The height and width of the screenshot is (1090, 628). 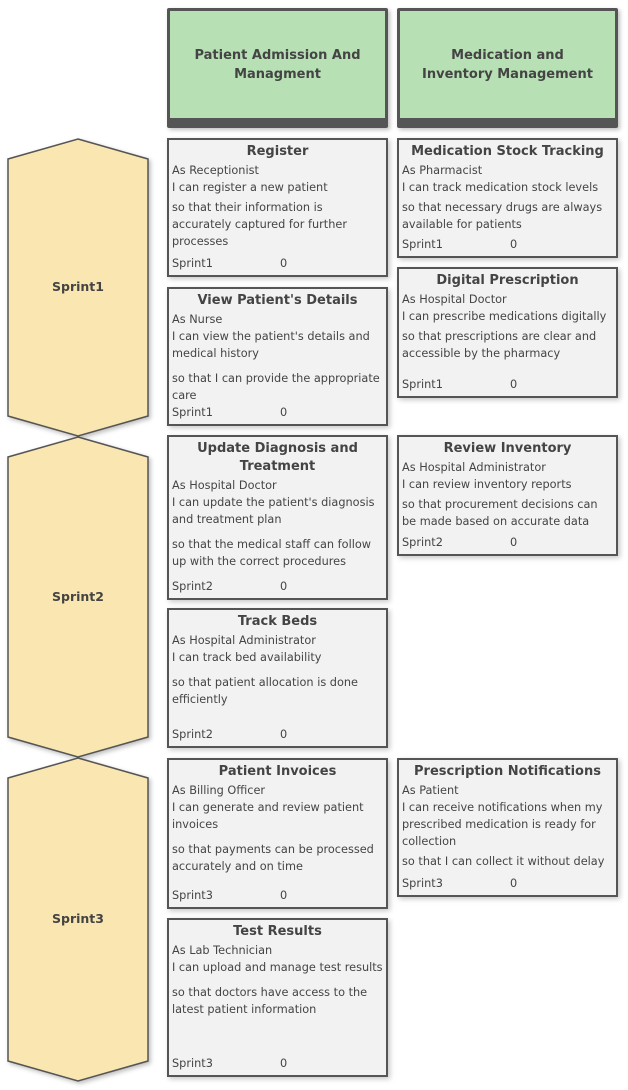 What do you see at coordinates (277, 151) in the screenshot?
I see `story-title: Register` at bounding box center [277, 151].